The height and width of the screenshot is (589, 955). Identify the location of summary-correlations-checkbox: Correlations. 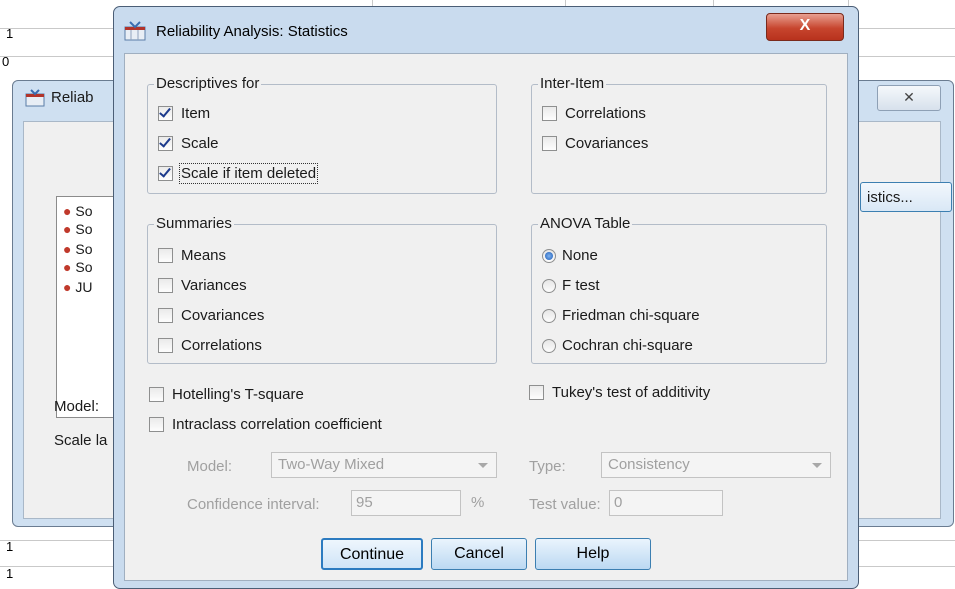
(210, 345).